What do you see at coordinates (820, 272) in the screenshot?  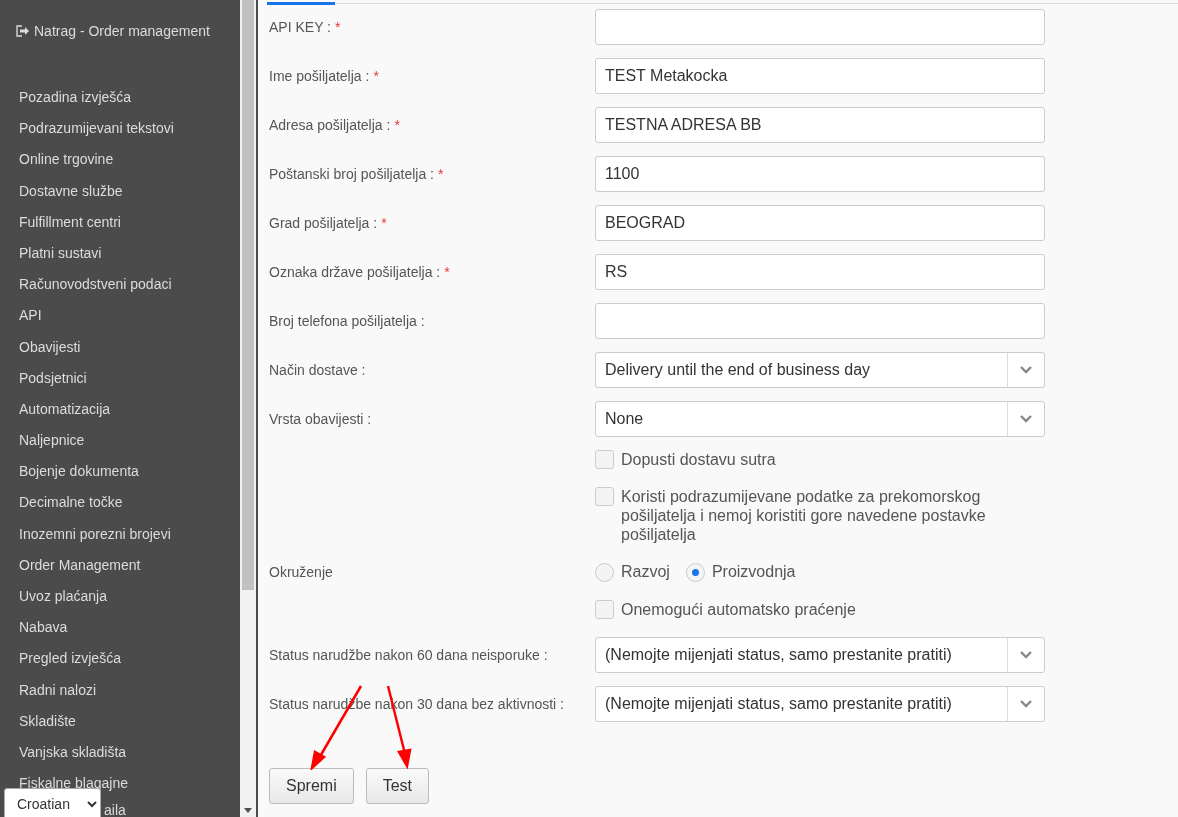 I see `text-field: RS` at bounding box center [820, 272].